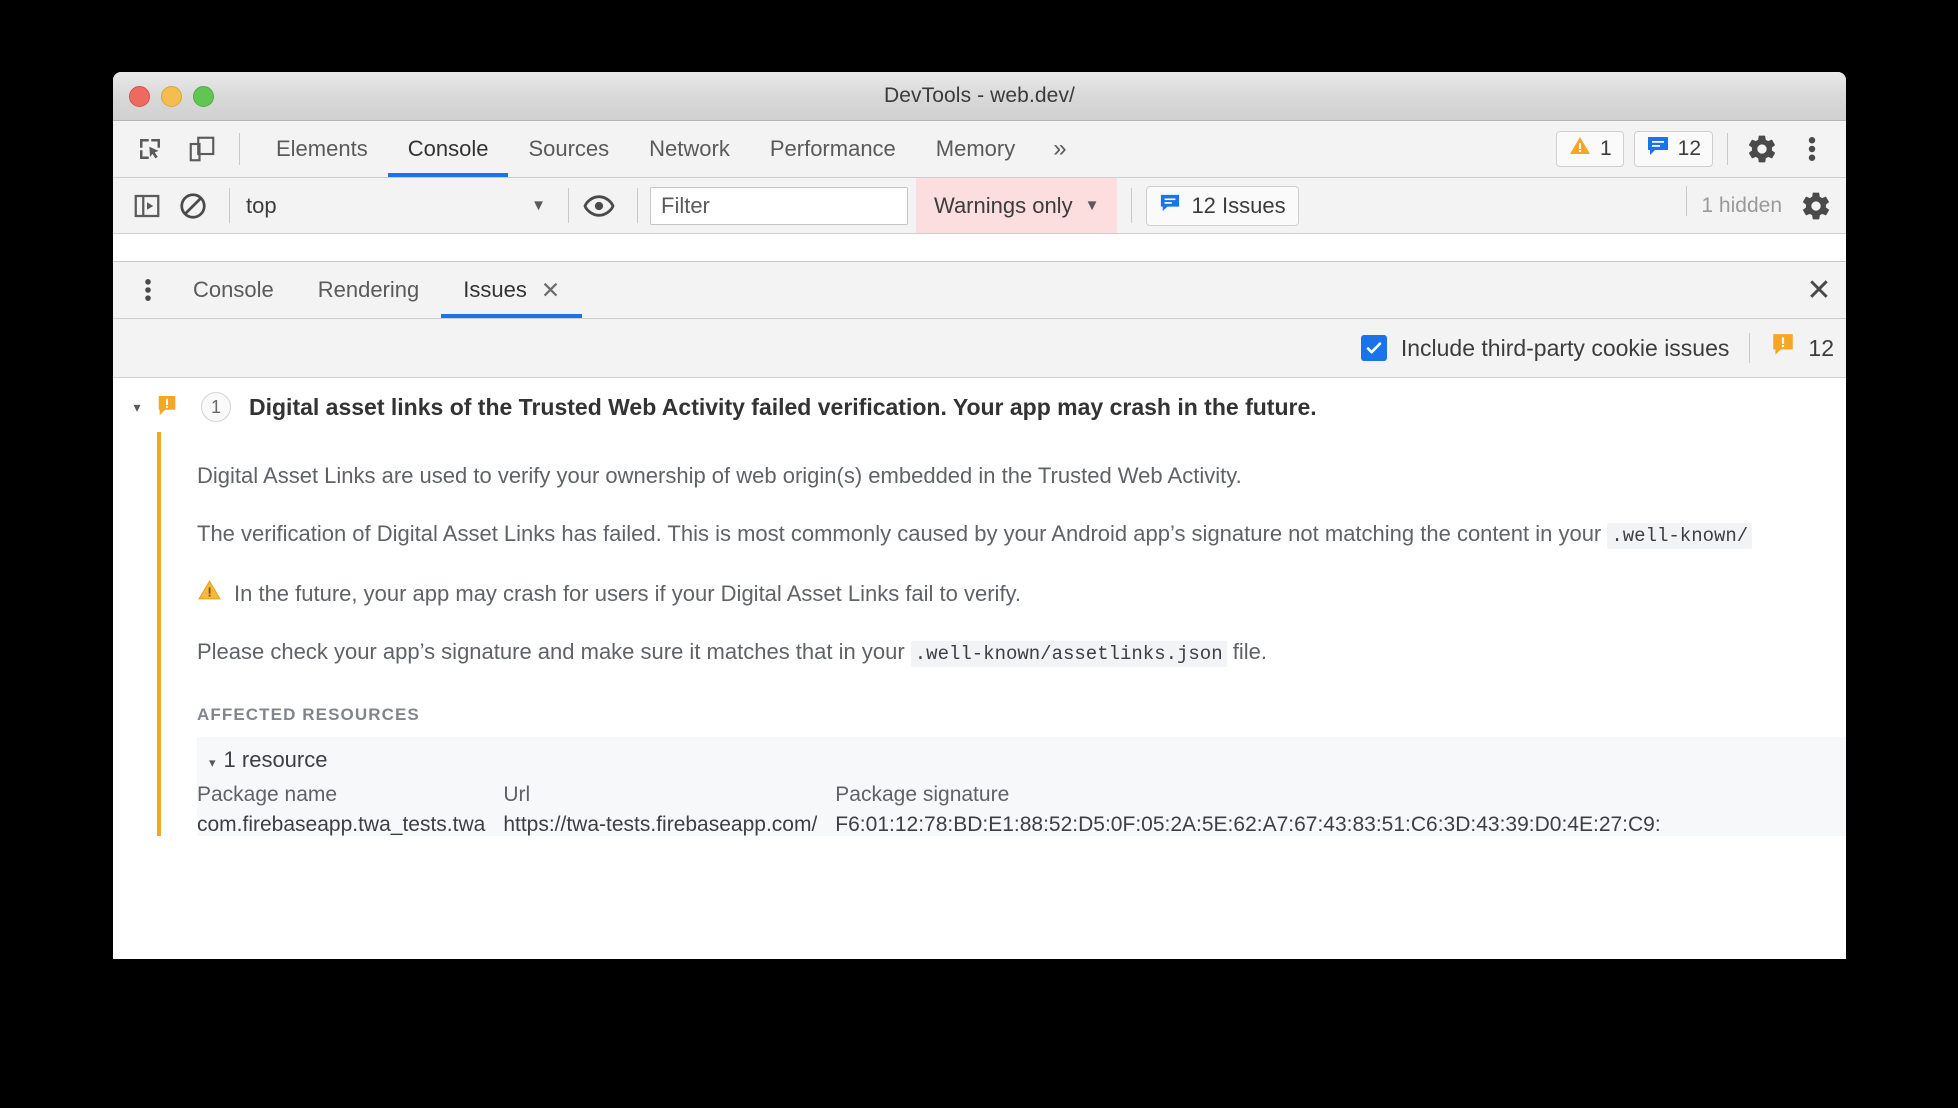  I want to click on log-level-selector: Warnings only ▼, so click(1017, 205).